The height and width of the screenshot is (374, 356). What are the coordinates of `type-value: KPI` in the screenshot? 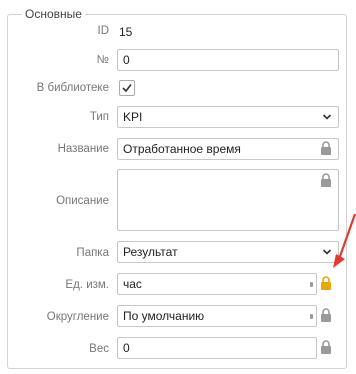 It's located at (133, 117).